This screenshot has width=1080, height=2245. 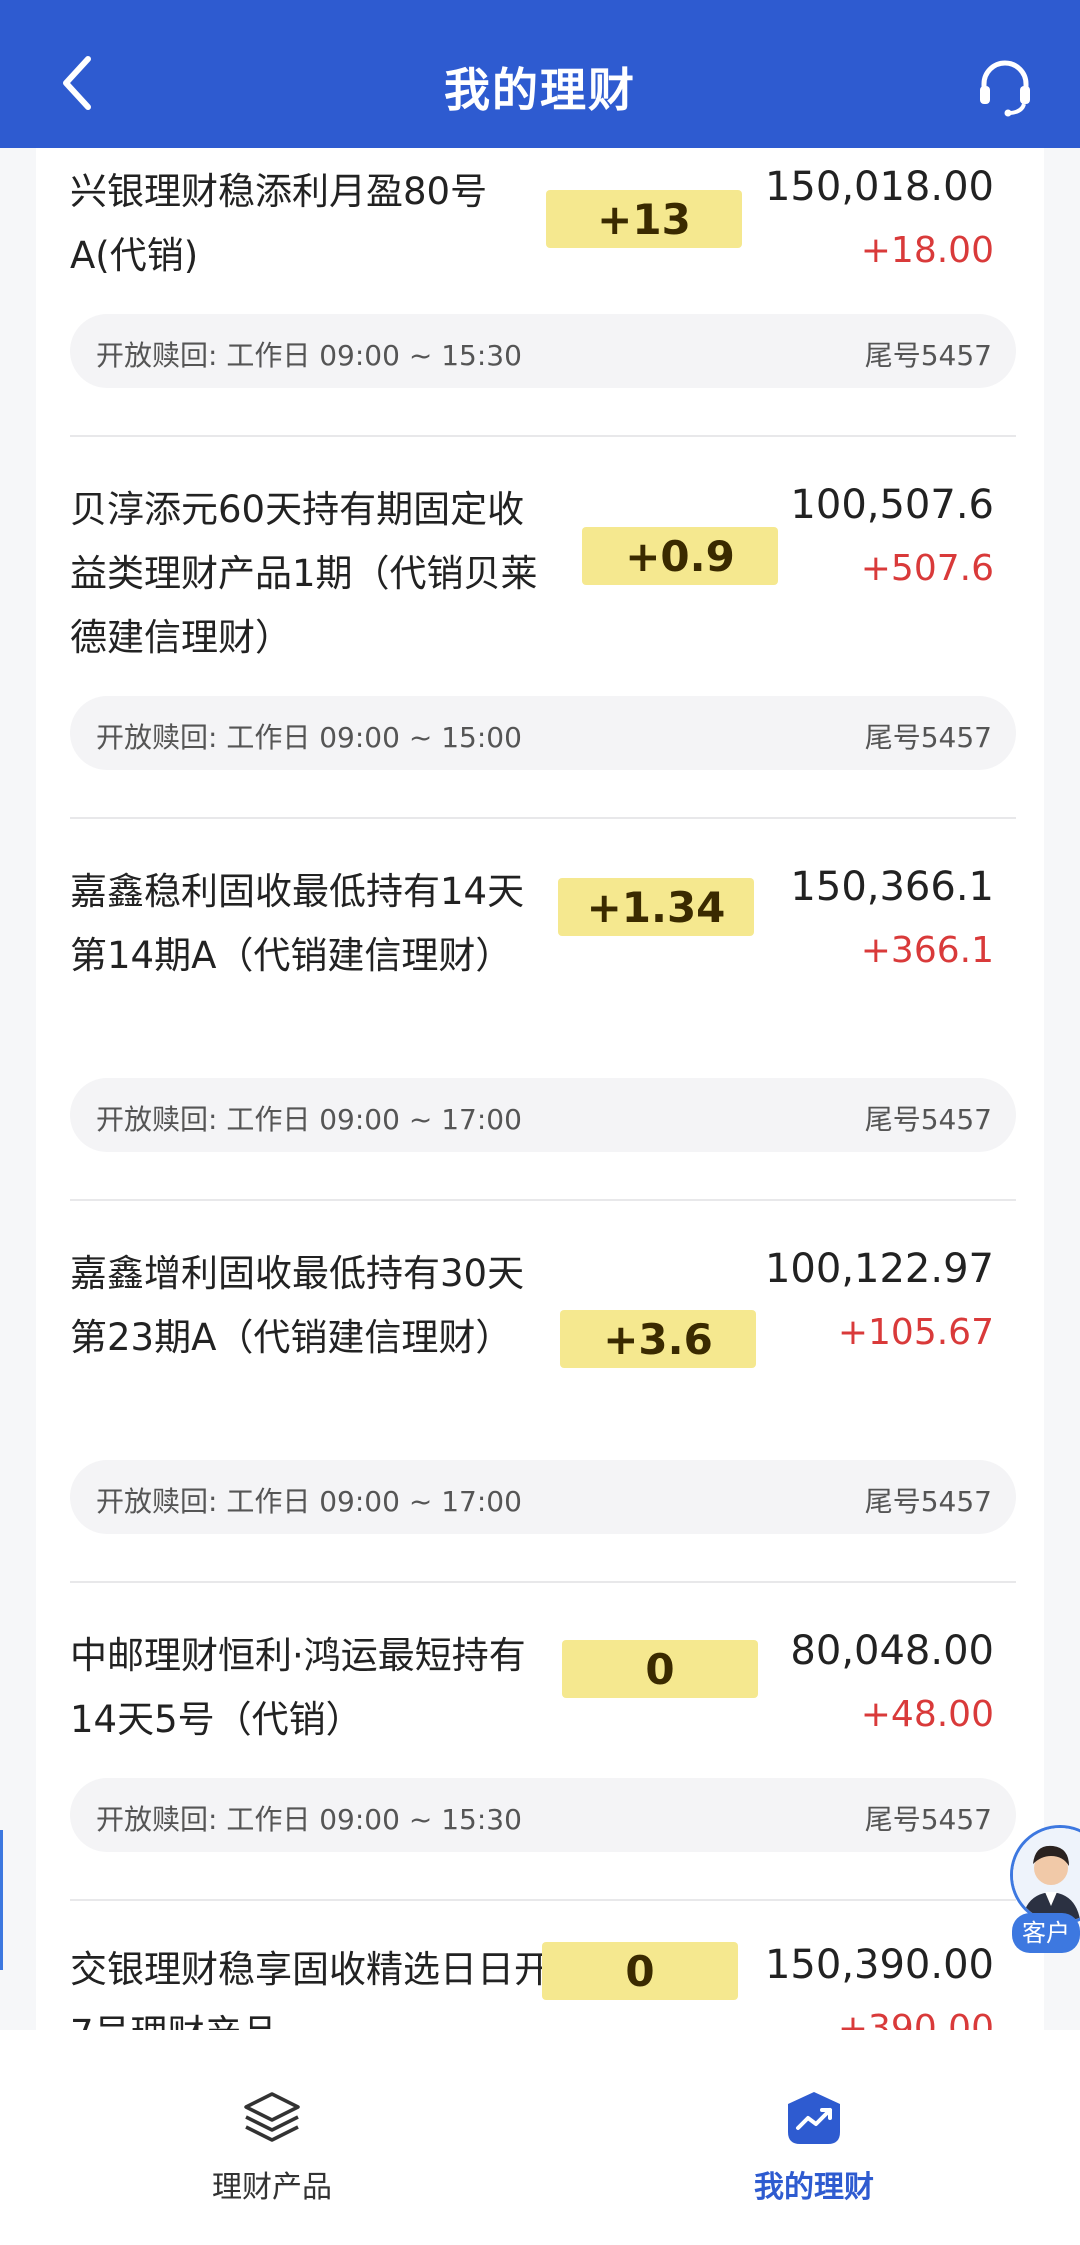 What do you see at coordinates (814, 2148) in the screenshot?
I see `tab-my-finance: 我的理财` at bounding box center [814, 2148].